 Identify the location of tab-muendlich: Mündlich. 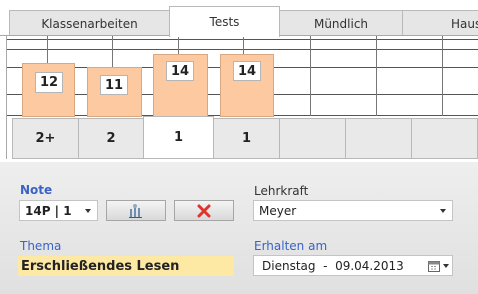
(341, 23).